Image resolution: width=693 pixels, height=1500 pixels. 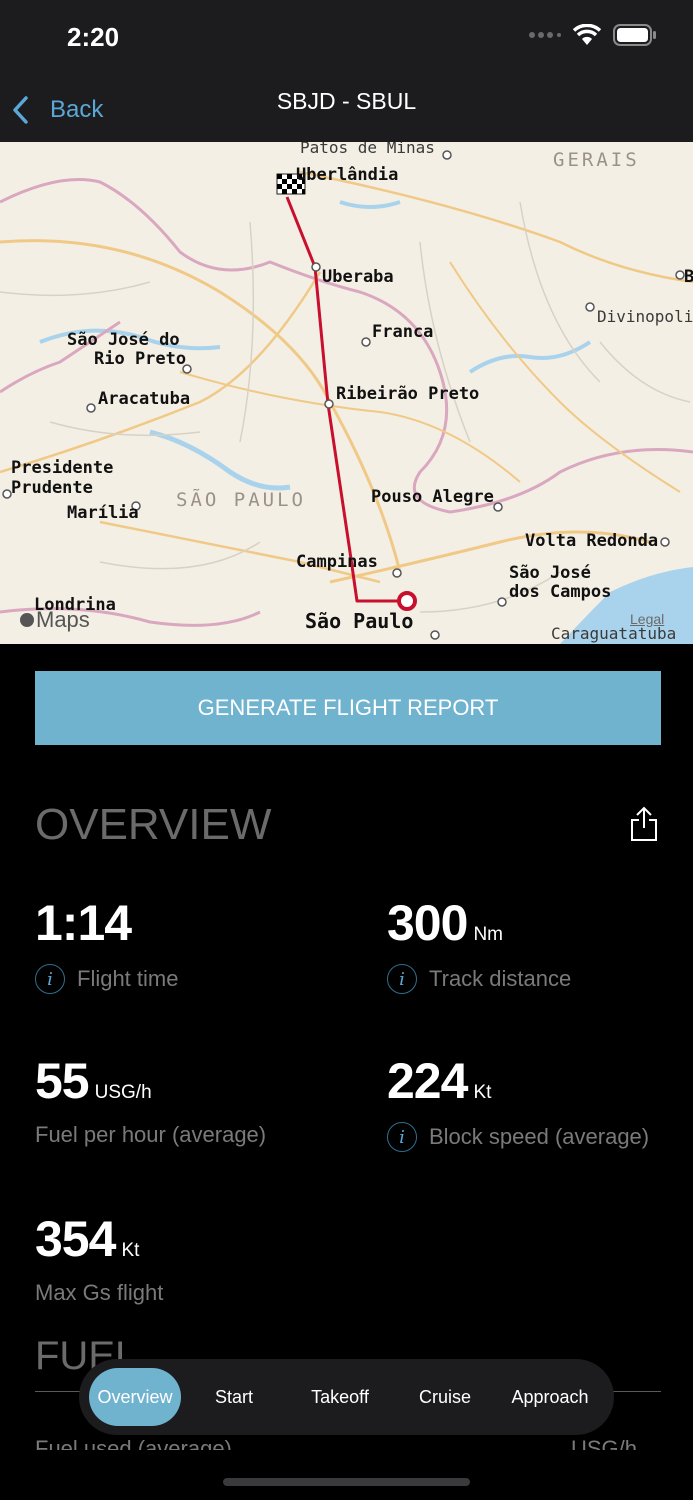 What do you see at coordinates (347, 175) in the screenshot?
I see `map-label-uberlandia: Uberlândia` at bounding box center [347, 175].